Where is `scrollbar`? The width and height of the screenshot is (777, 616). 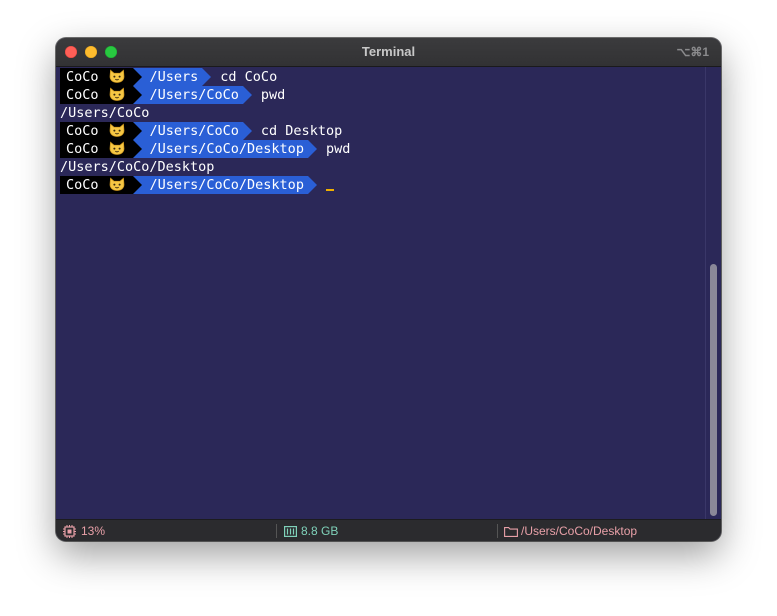
scrollbar is located at coordinates (713, 293).